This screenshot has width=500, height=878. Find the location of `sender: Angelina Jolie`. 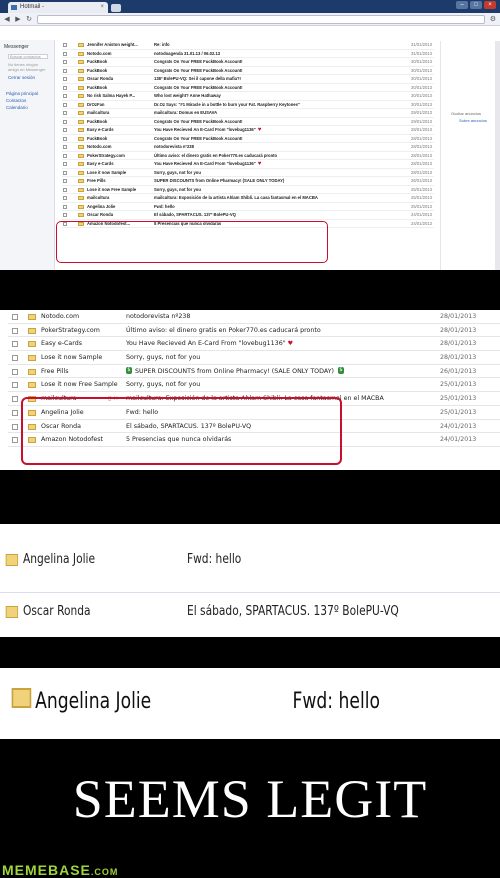

sender: Angelina Jolie is located at coordinates (101, 206).